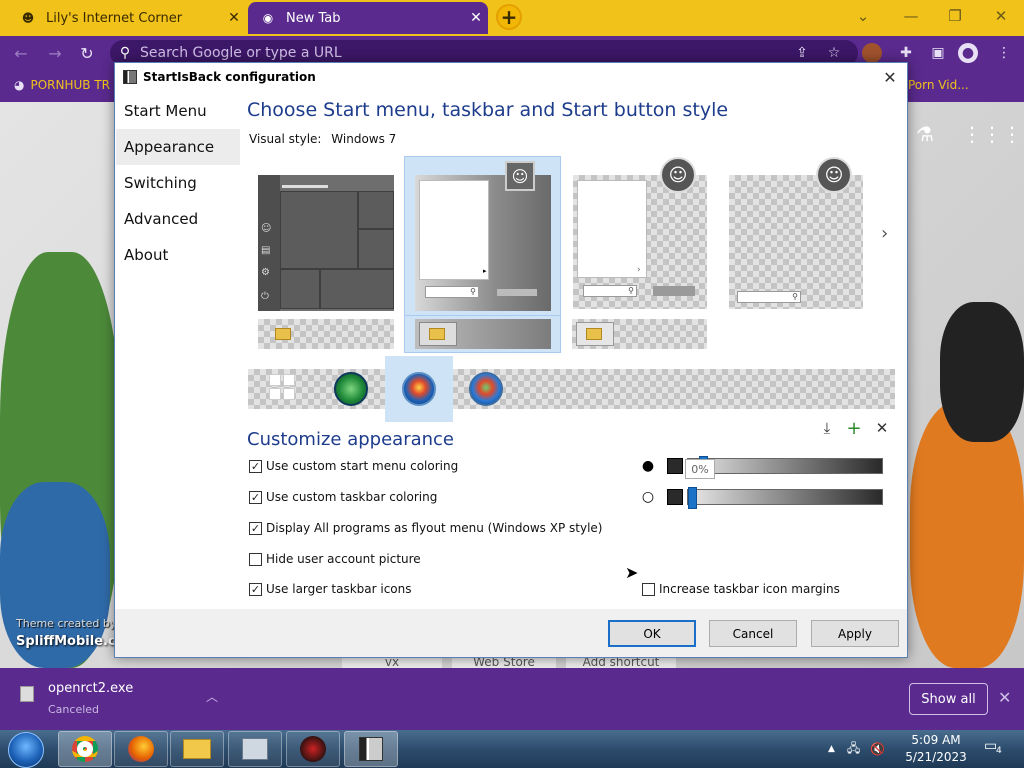  I want to click on download-shelf: openrct2.exe Canceled ︿ Show all ✕, so click(512, 699).